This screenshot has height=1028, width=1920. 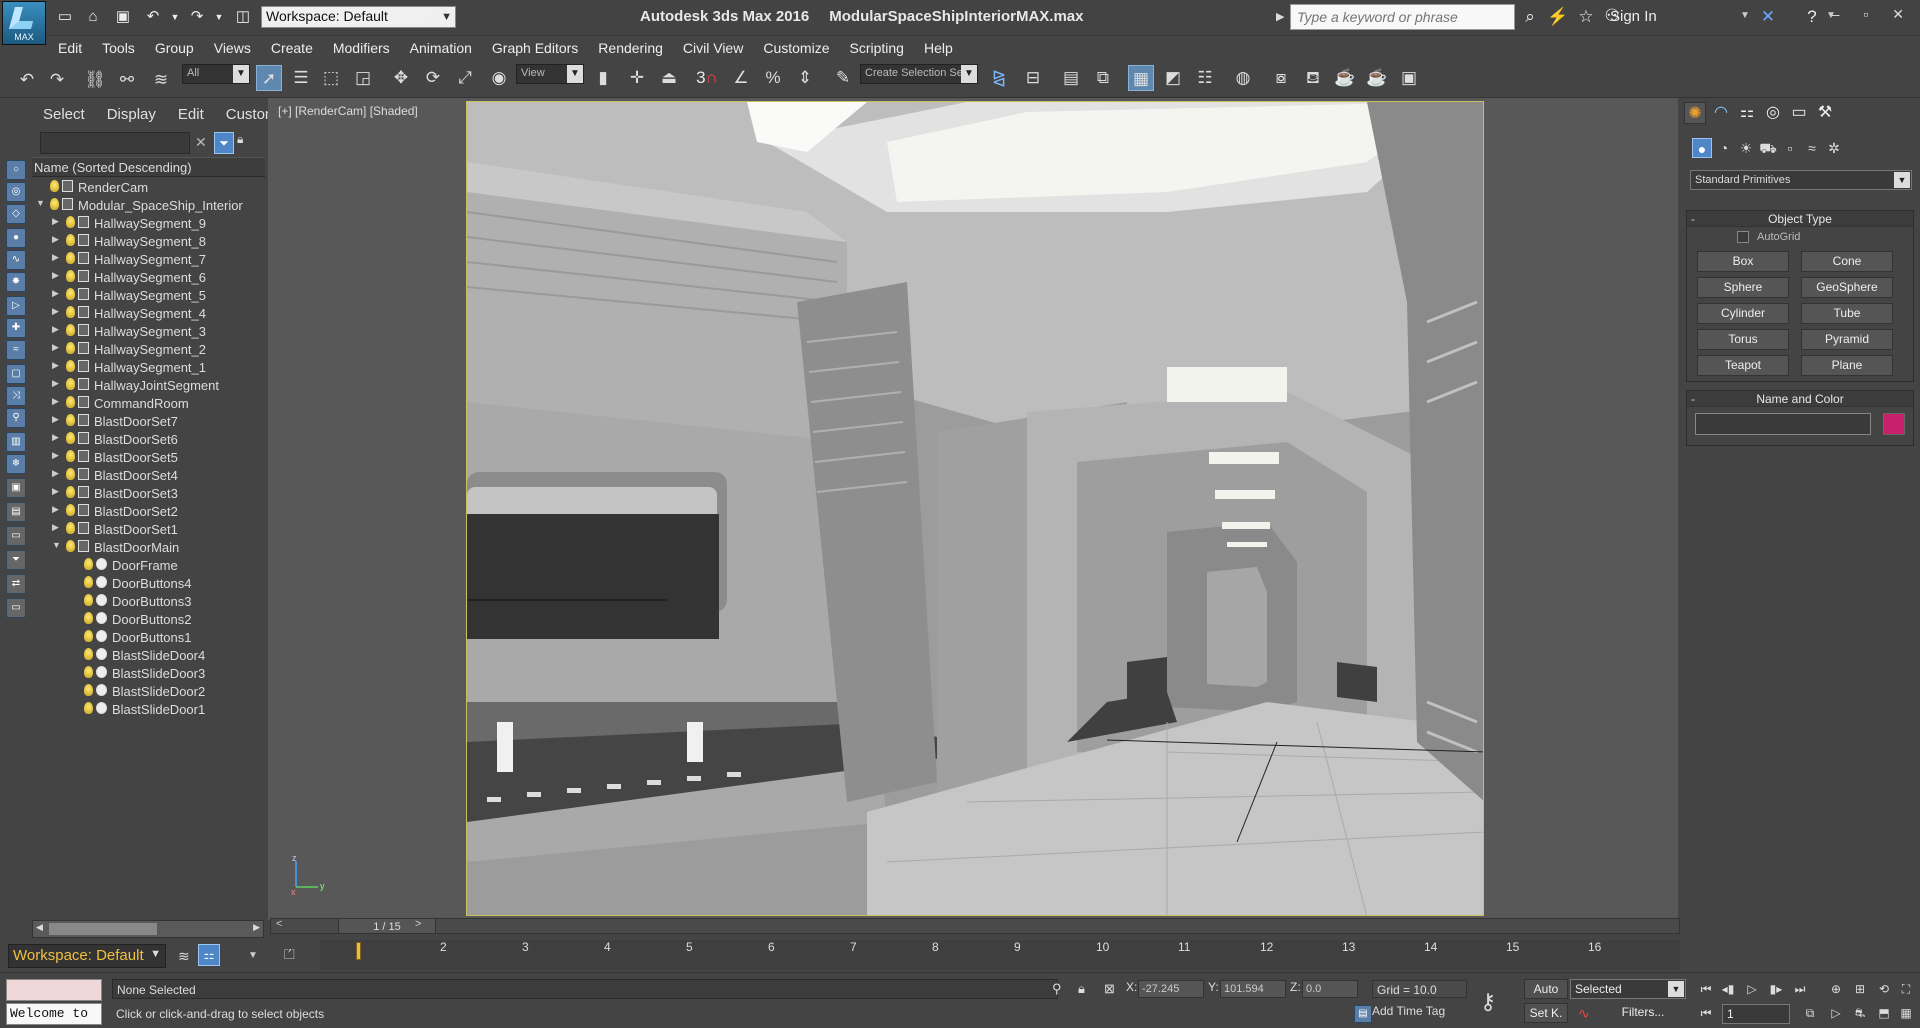 What do you see at coordinates (669, 78) in the screenshot?
I see `keyboard-shortcut-override-icon: ⏏` at bounding box center [669, 78].